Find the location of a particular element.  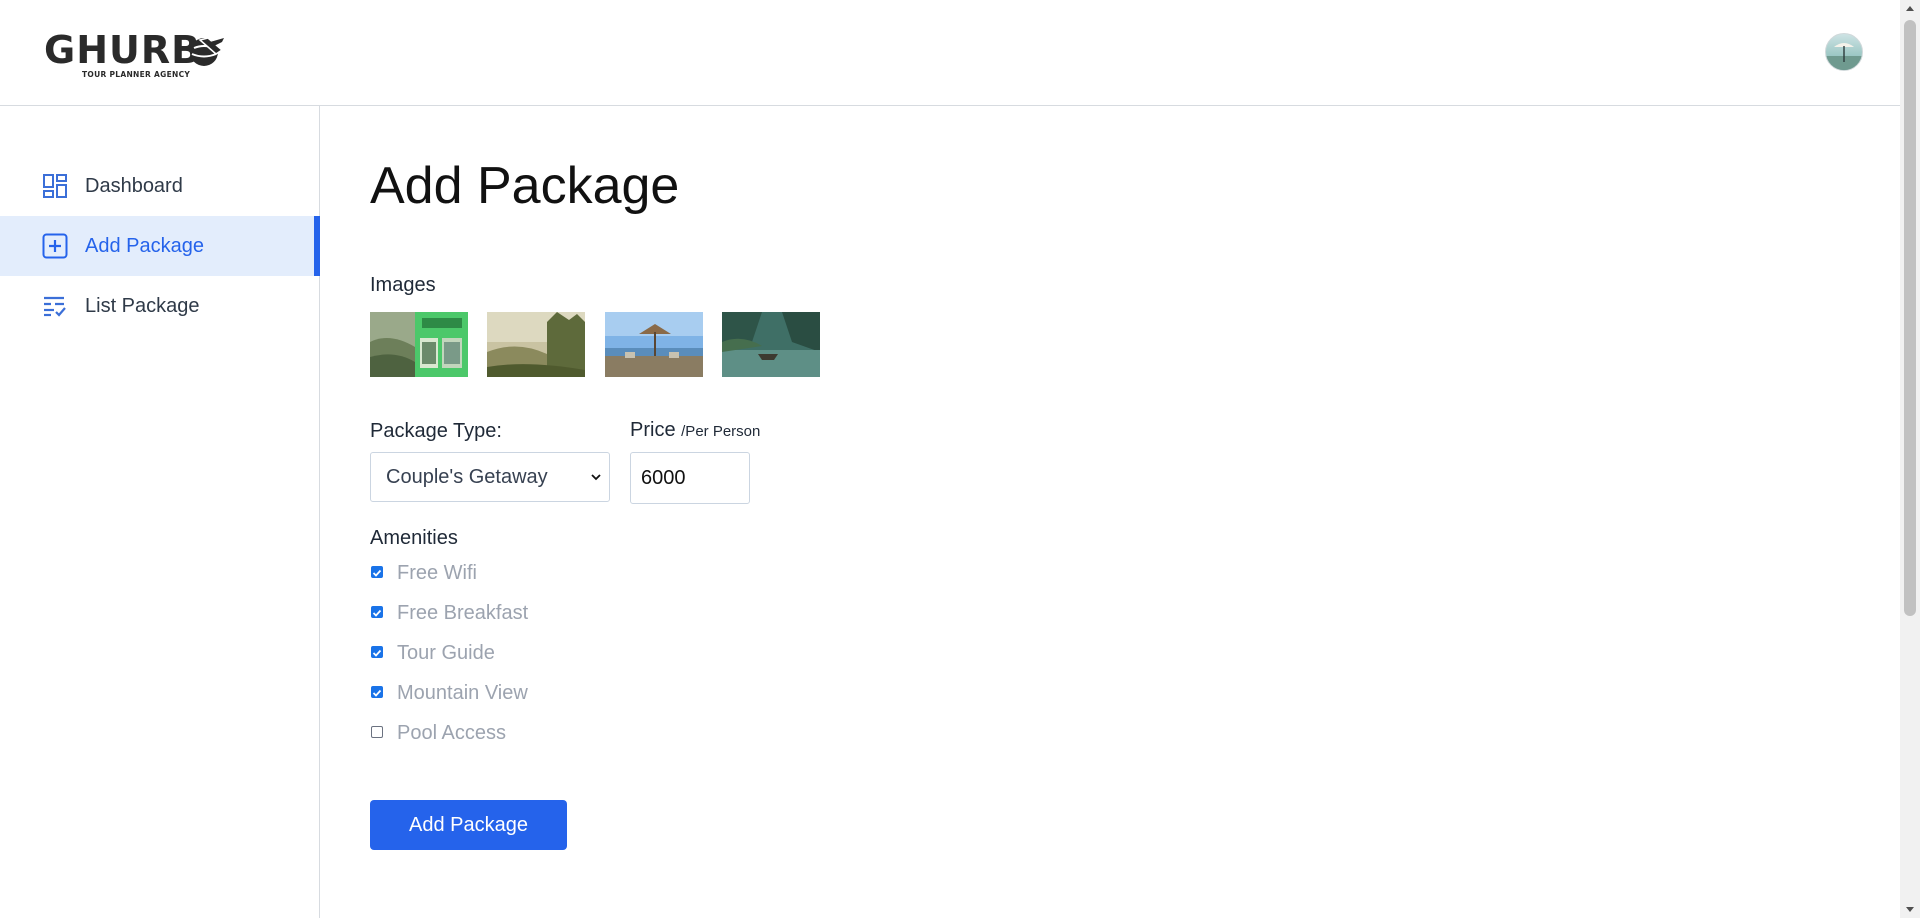

sidebar-item-list-package: List Package is located at coordinates (159, 306).